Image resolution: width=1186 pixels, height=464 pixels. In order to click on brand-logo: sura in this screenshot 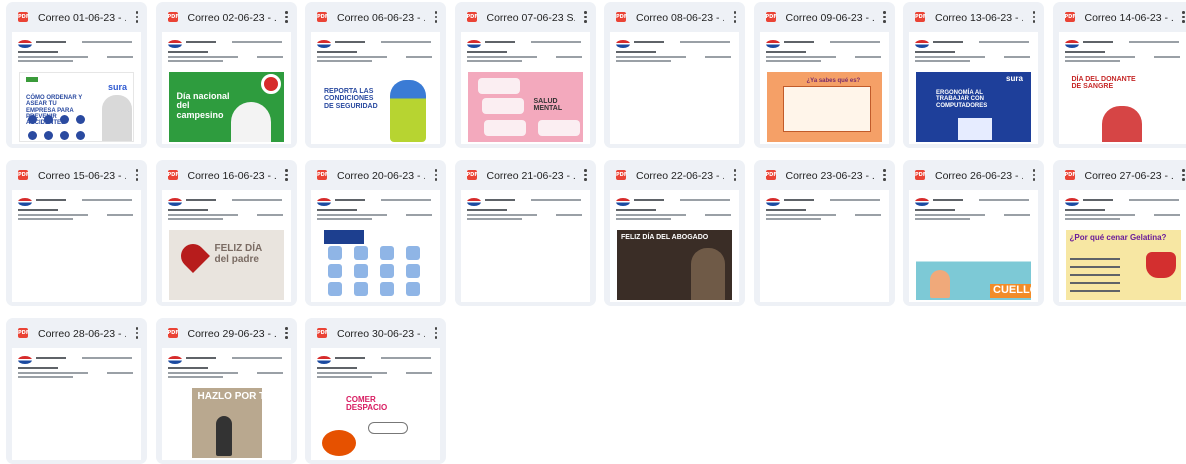, I will do `click(118, 87)`.